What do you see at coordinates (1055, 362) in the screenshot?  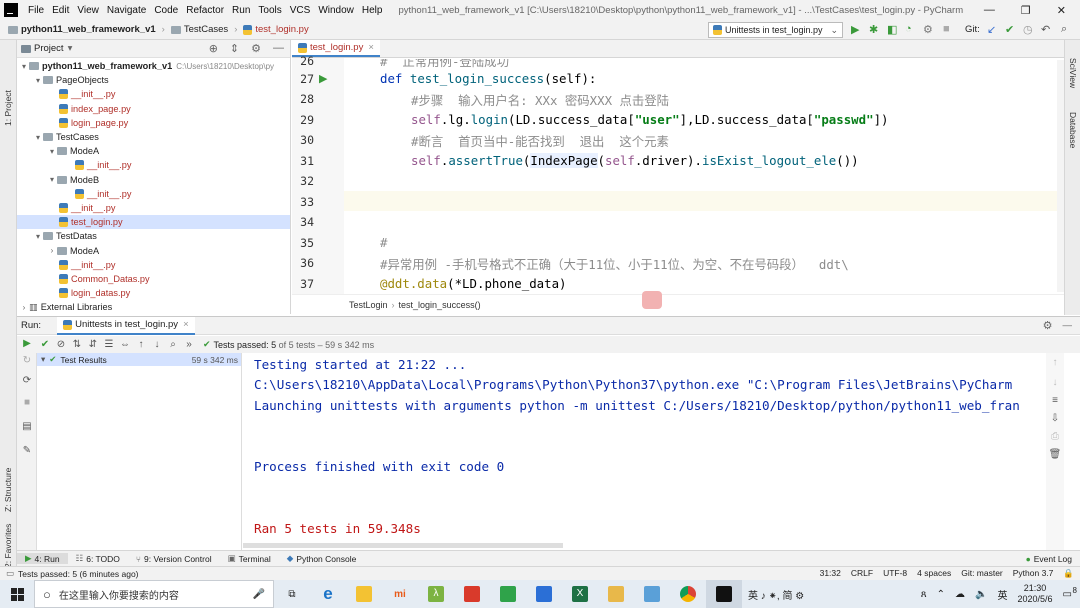 I see `up-arrow-icon: ↑` at bounding box center [1055, 362].